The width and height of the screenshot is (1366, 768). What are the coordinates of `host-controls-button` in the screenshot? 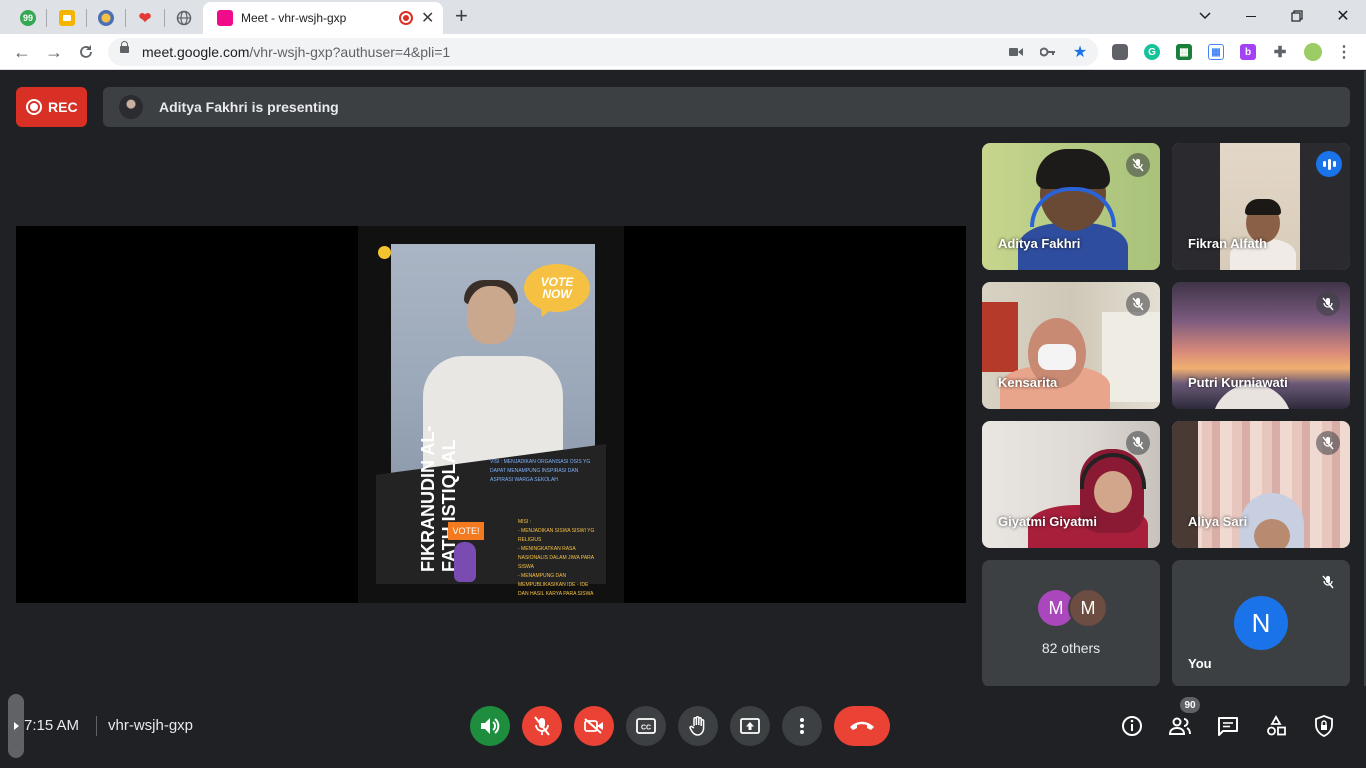 It's located at (1324, 726).